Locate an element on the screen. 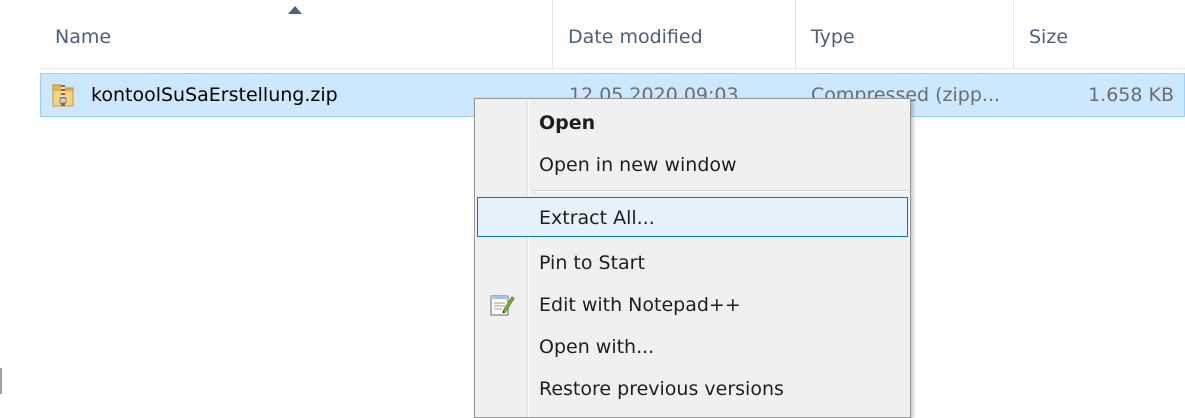 The height and width of the screenshot is (418, 1185). column-header-size: Size is located at coordinates (1099, 34).